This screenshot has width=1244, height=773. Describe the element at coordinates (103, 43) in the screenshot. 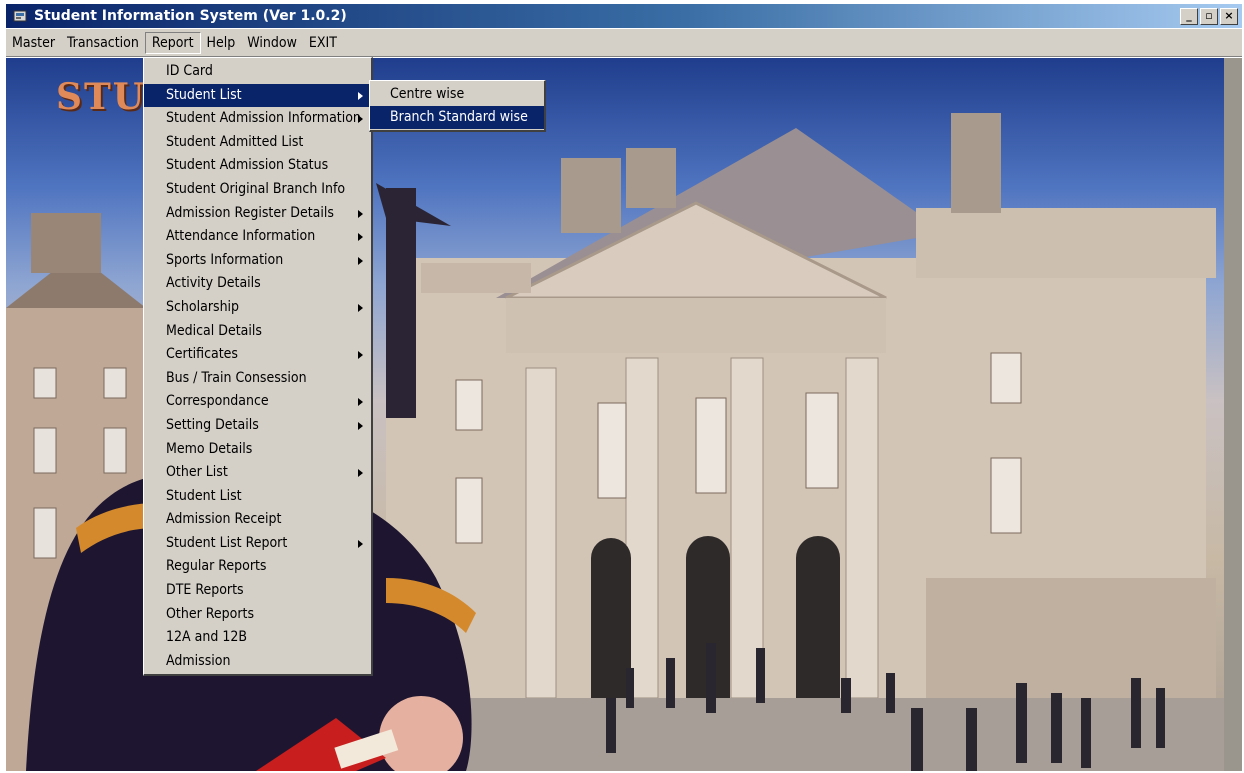

I see `menu-transaction: Transaction` at that location.